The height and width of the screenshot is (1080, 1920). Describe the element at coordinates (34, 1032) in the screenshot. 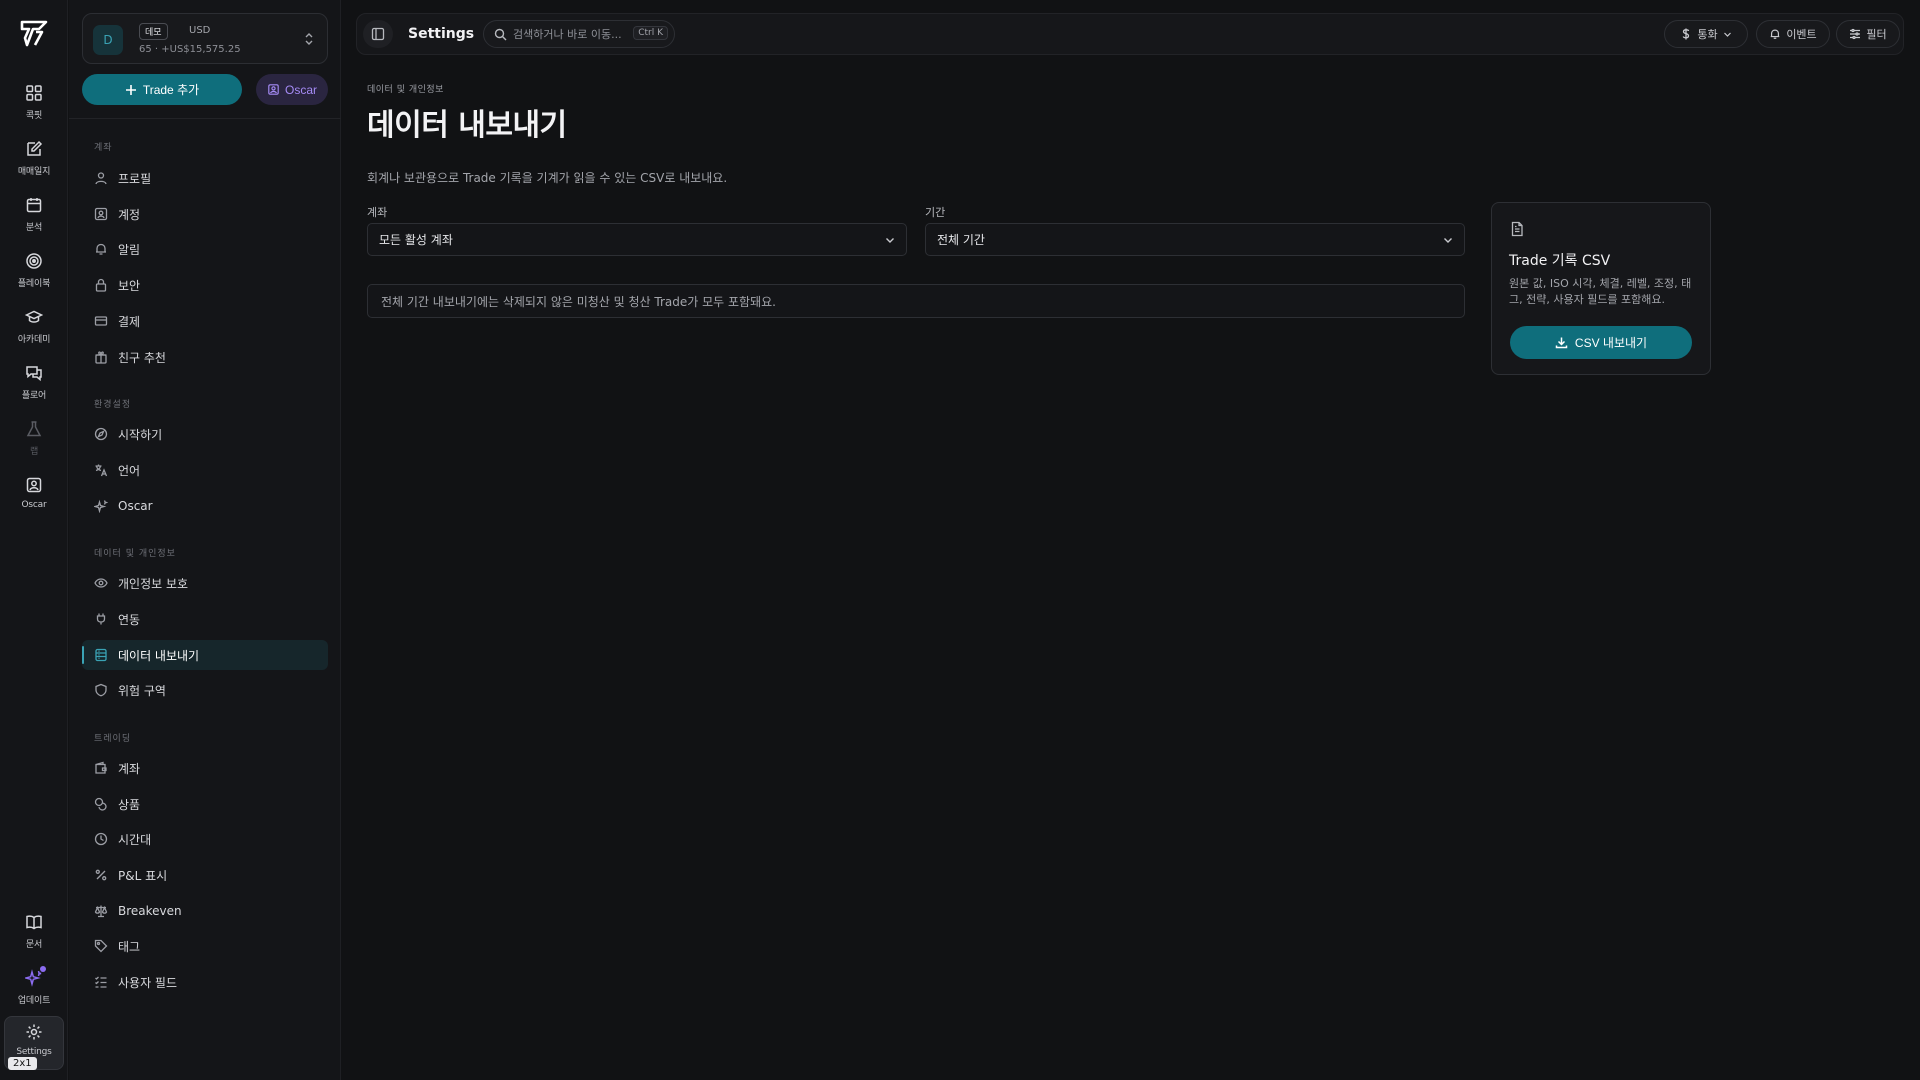

I see `gear-icon` at that location.